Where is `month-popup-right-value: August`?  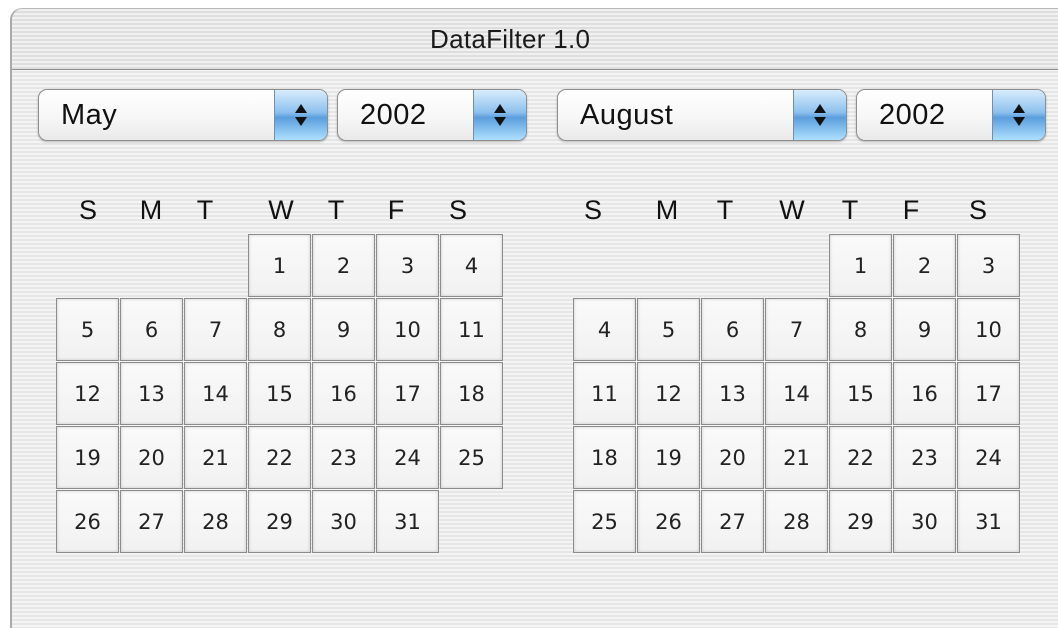 month-popup-right-value: August is located at coordinates (627, 115).